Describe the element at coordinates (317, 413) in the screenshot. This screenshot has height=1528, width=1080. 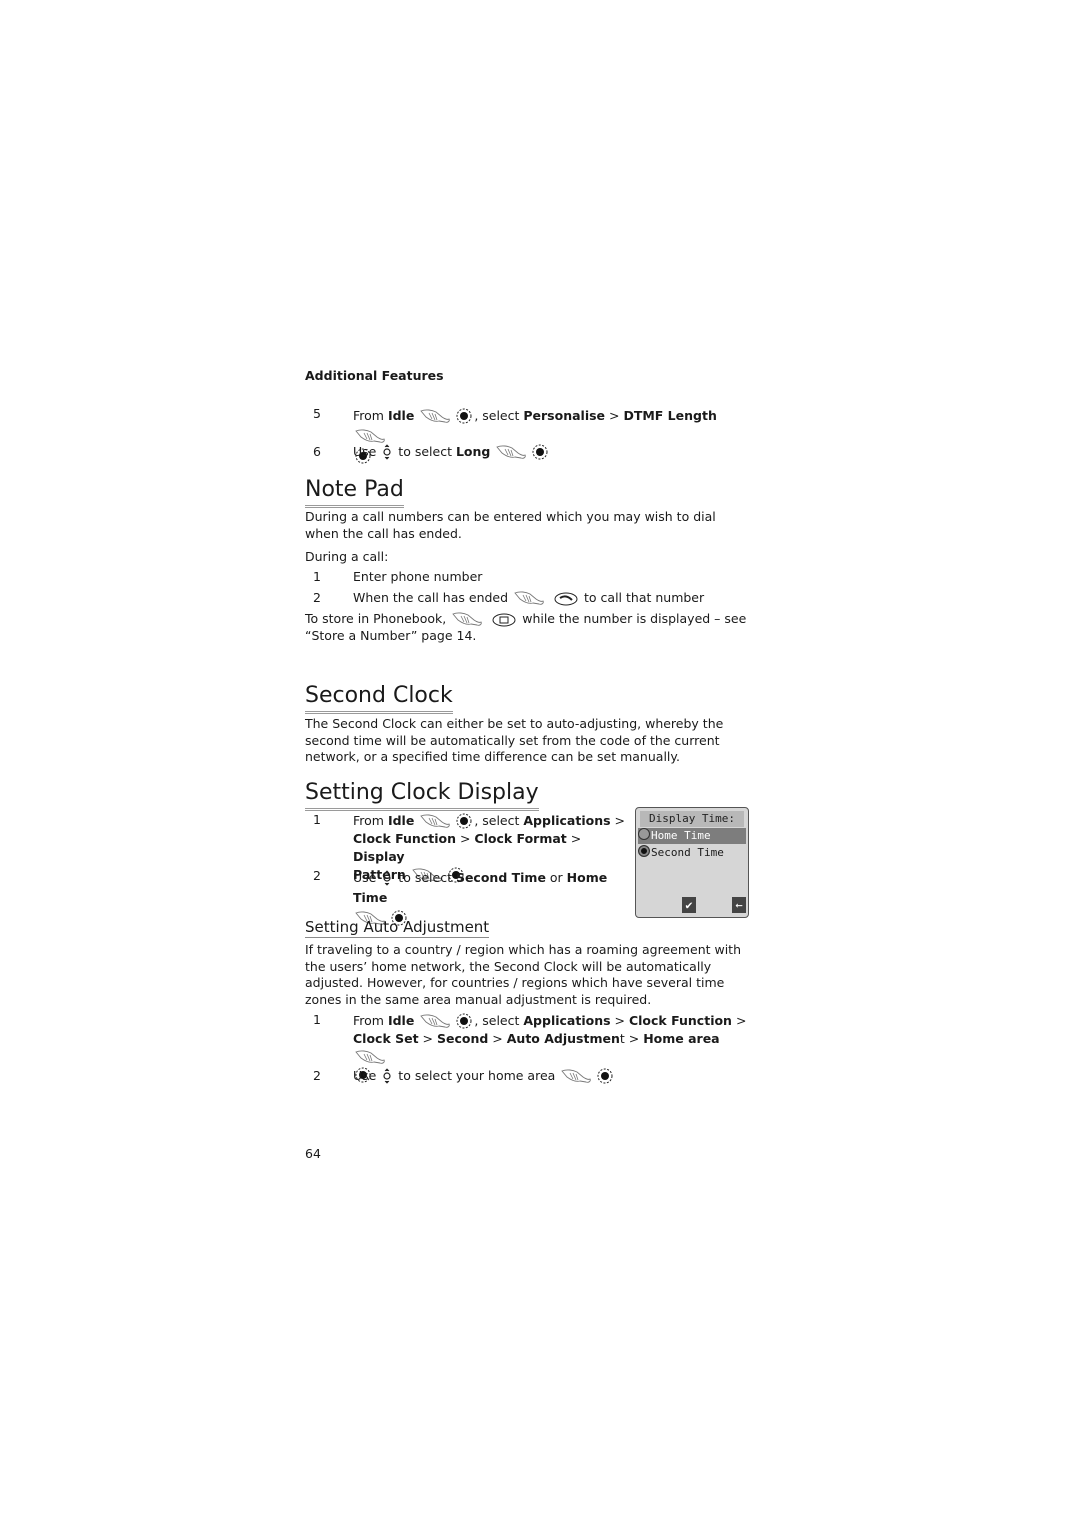
I see `step-number: 5` at that location.